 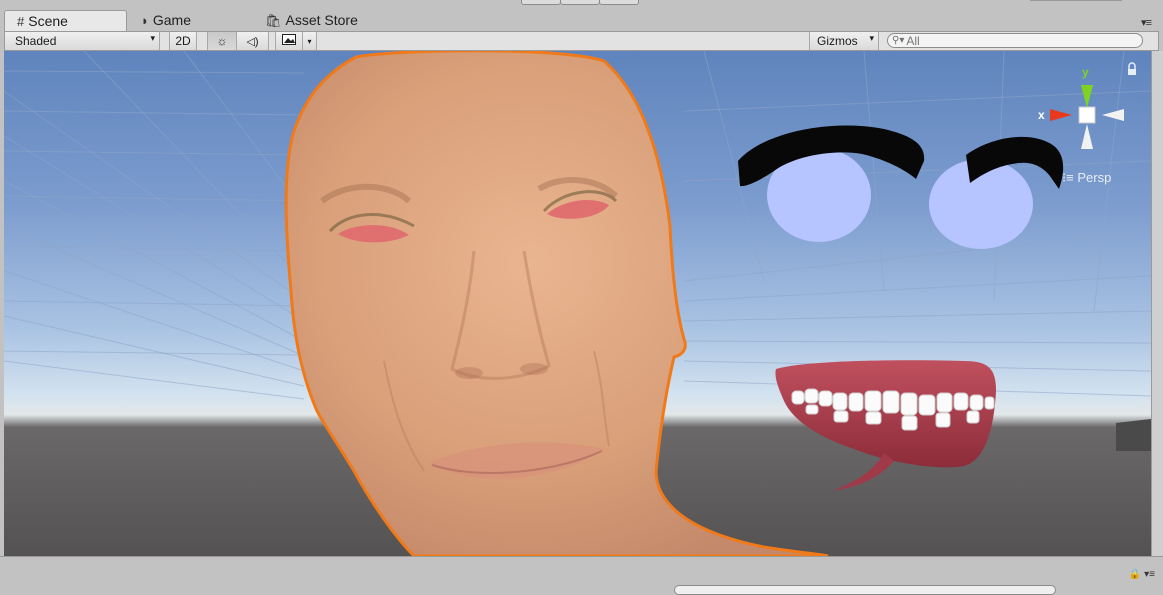 What do you see at coordinates (865, 590) in the screenshot?
I see `lower-panel-search-field` at bounding box center [865, 590].